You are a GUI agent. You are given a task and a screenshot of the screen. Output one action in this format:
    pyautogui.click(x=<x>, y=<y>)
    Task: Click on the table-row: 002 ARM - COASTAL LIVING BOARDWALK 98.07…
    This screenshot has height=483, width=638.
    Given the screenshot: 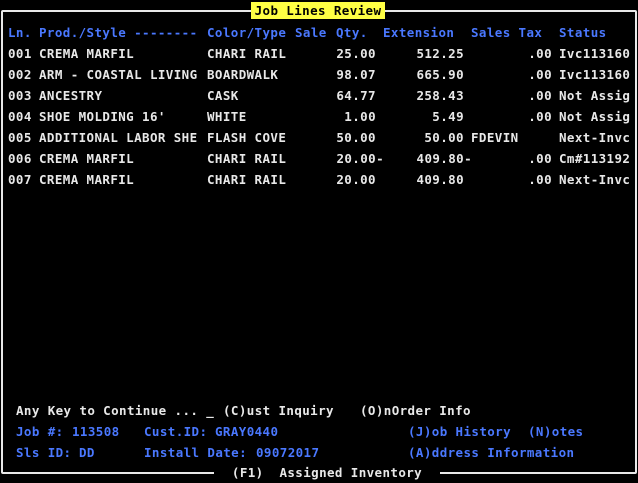 What is the action you would take?
    pyautogui.click(x=319, y=74)
    